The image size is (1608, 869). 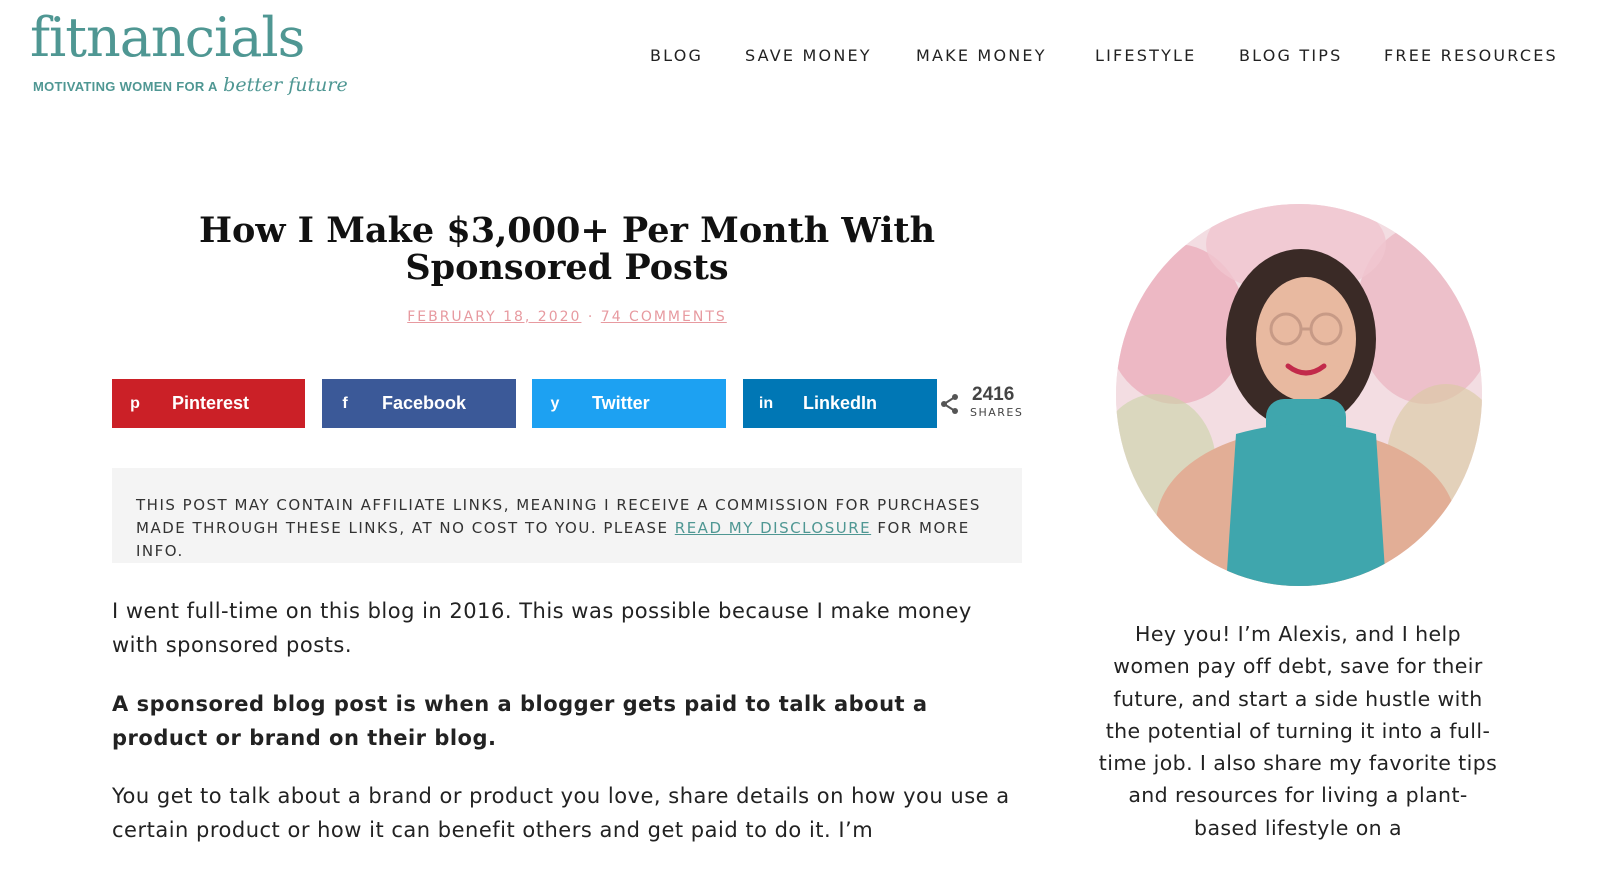 What do you see at coordinates (981, 55) in the screenshot?
I see `nav-make-money: MAKE MONEY` at bounding box center [981, 55].